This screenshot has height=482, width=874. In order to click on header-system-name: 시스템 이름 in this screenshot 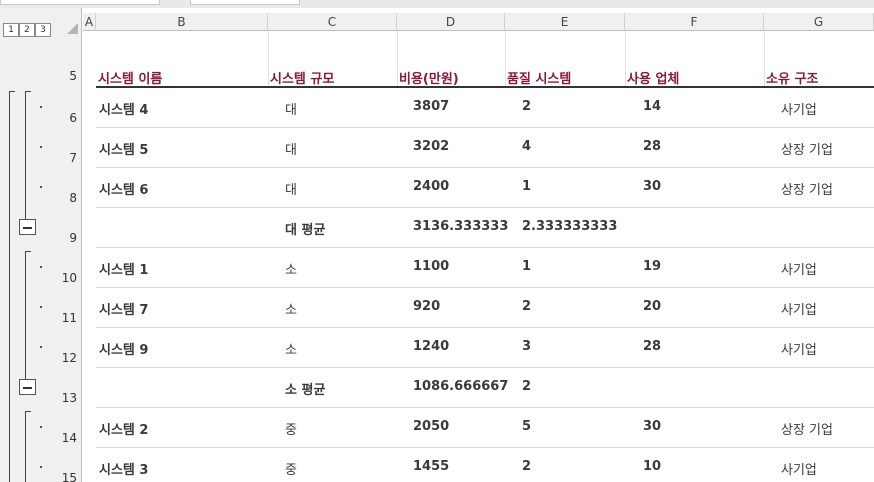, I will do `click(130, 77)`.